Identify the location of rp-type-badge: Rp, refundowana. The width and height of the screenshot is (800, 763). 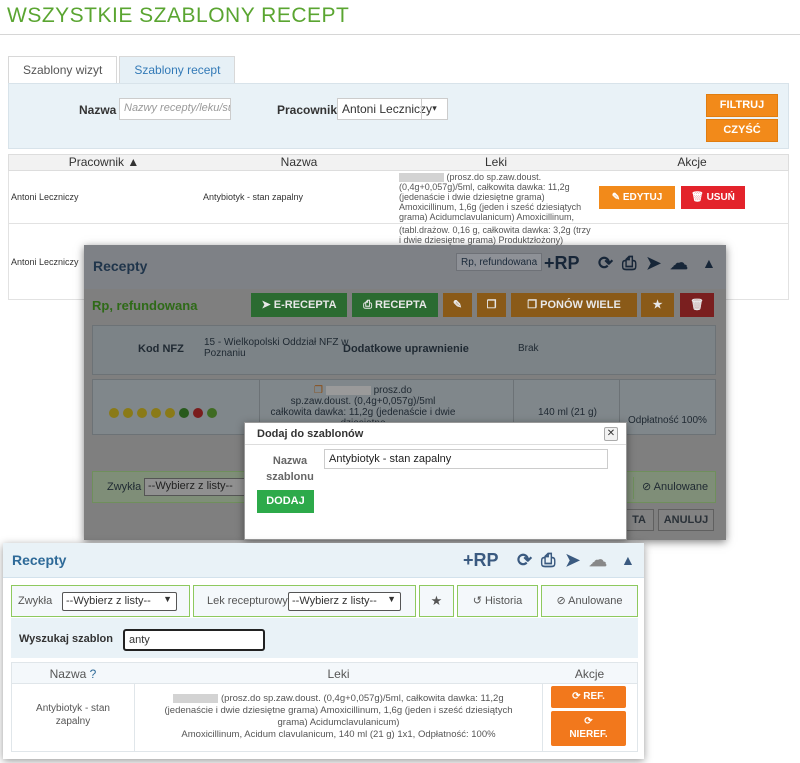
(499, 262).